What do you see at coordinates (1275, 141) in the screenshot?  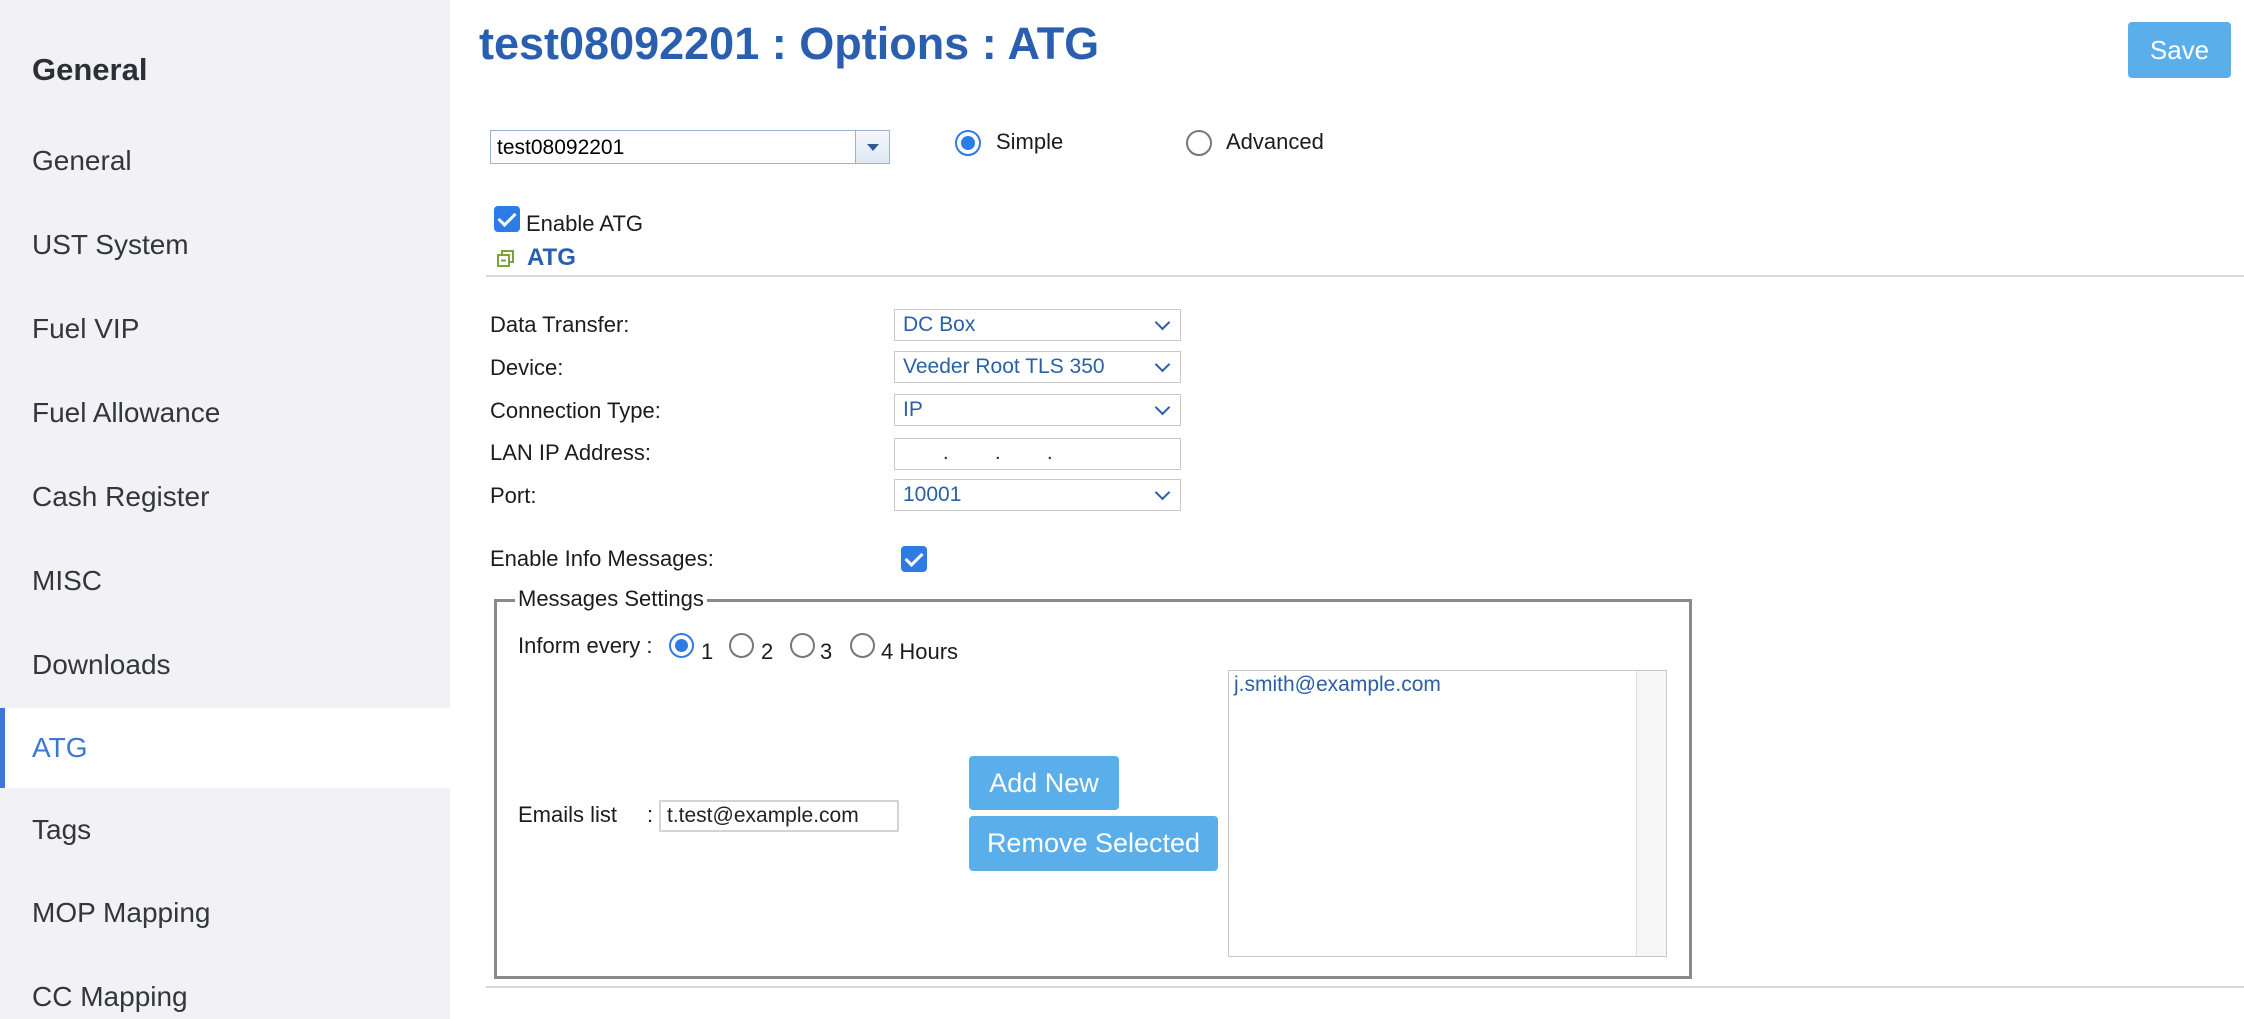 I see `mode-advanced-label: Advanced` at bounding box center [1275, 141].